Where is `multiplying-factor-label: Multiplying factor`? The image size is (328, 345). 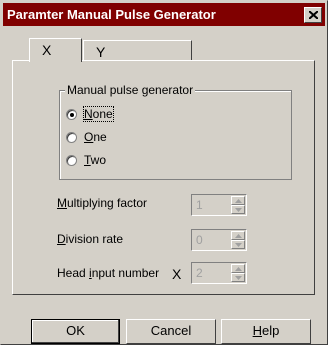
multiplying-factor-label: Multiplying factor is located at coordinates (102, 203).